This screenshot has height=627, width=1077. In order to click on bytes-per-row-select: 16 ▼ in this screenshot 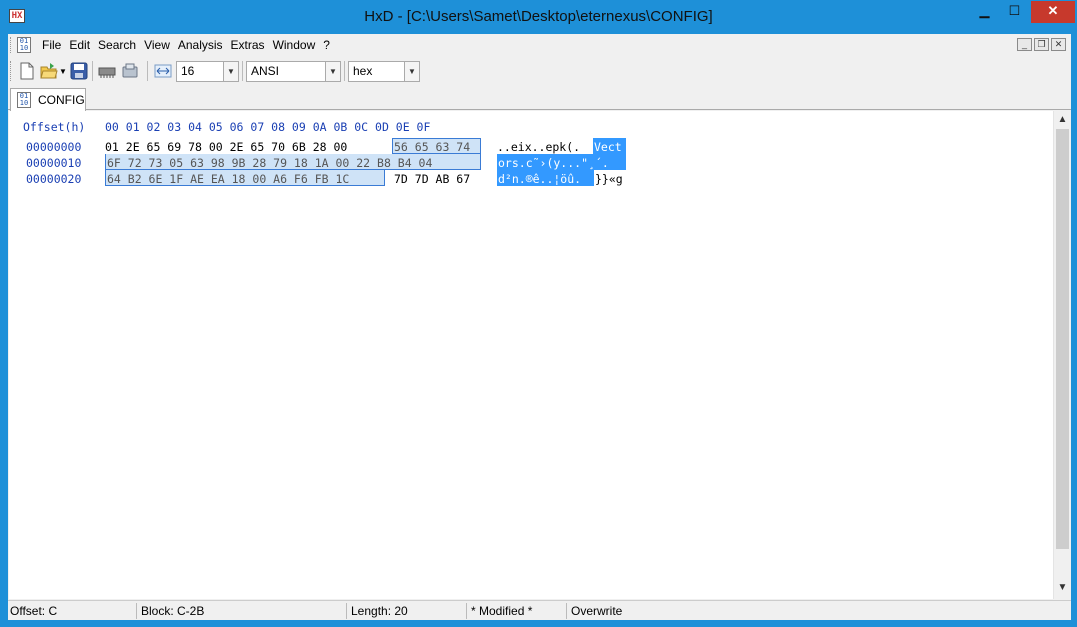, I will do `click(207, 71)`.